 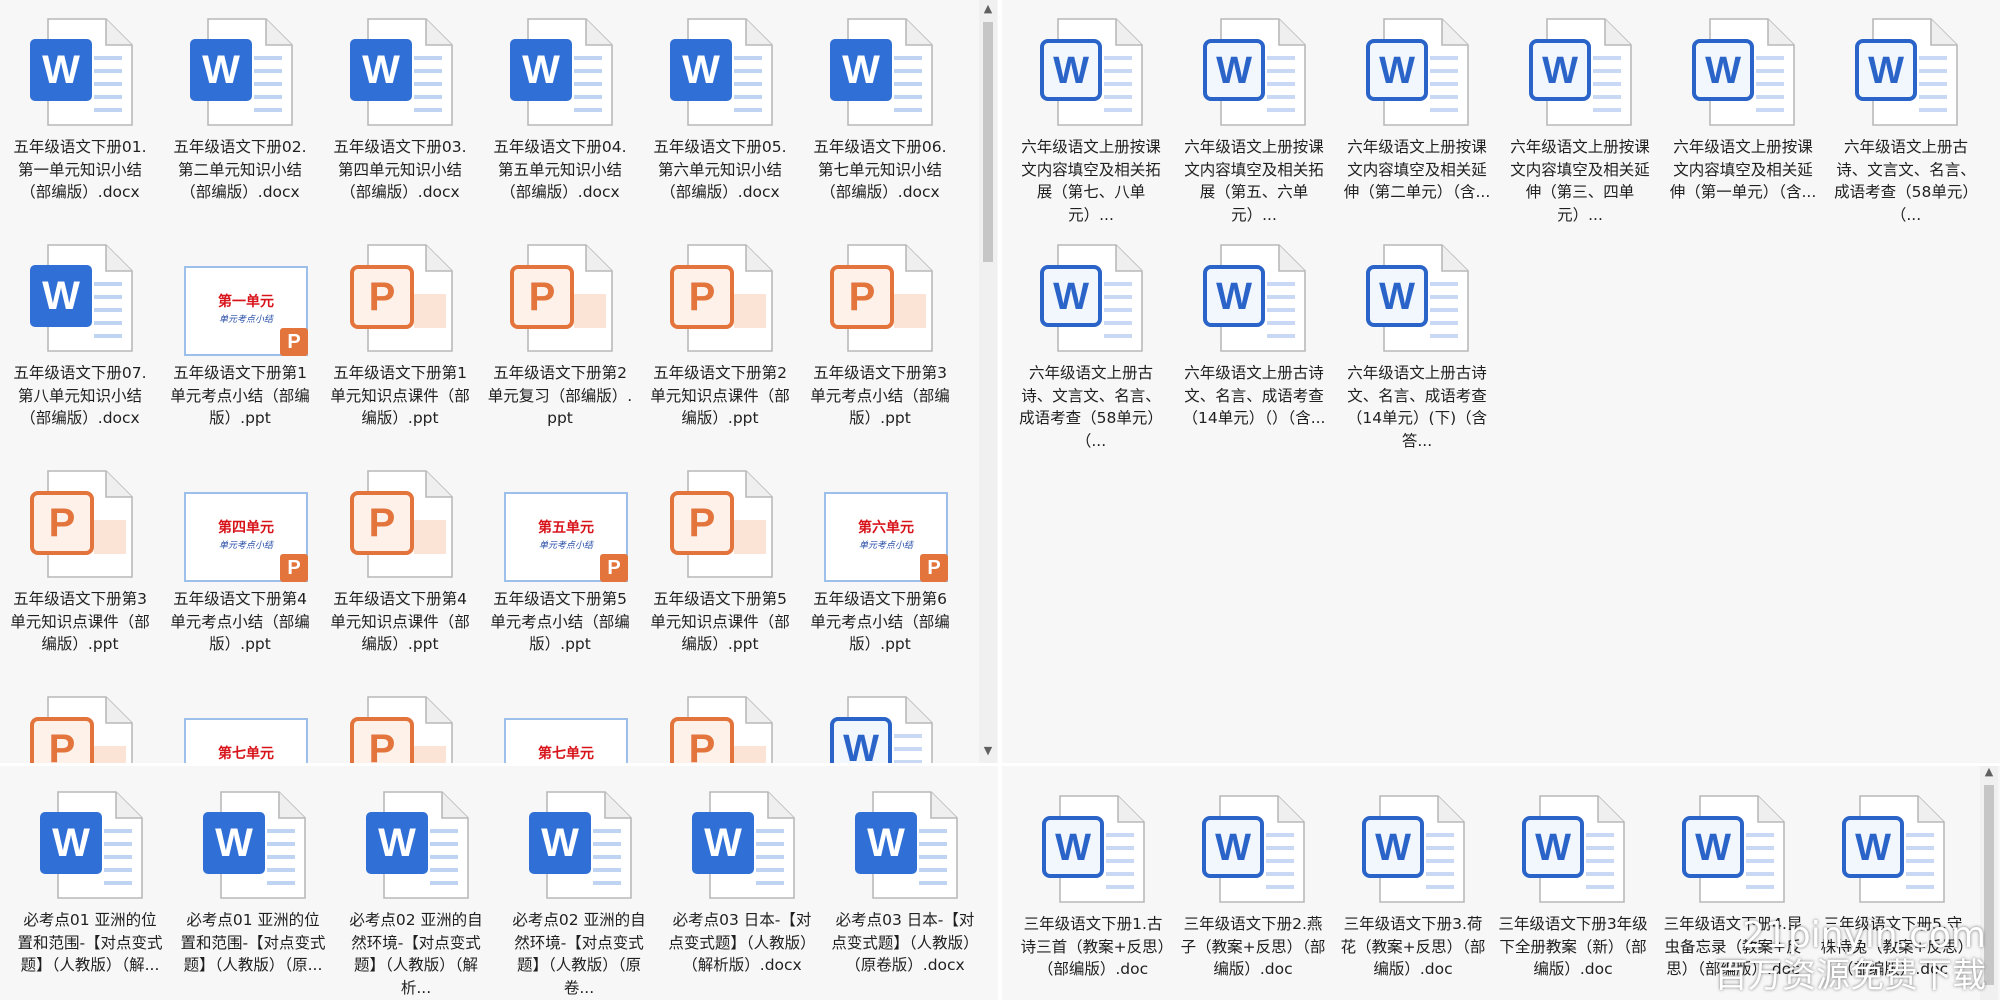 I want to click on file-item: W 五年级语文下册01.第一单元知识小结（部编版）.docx, so click(x=80, y=113).